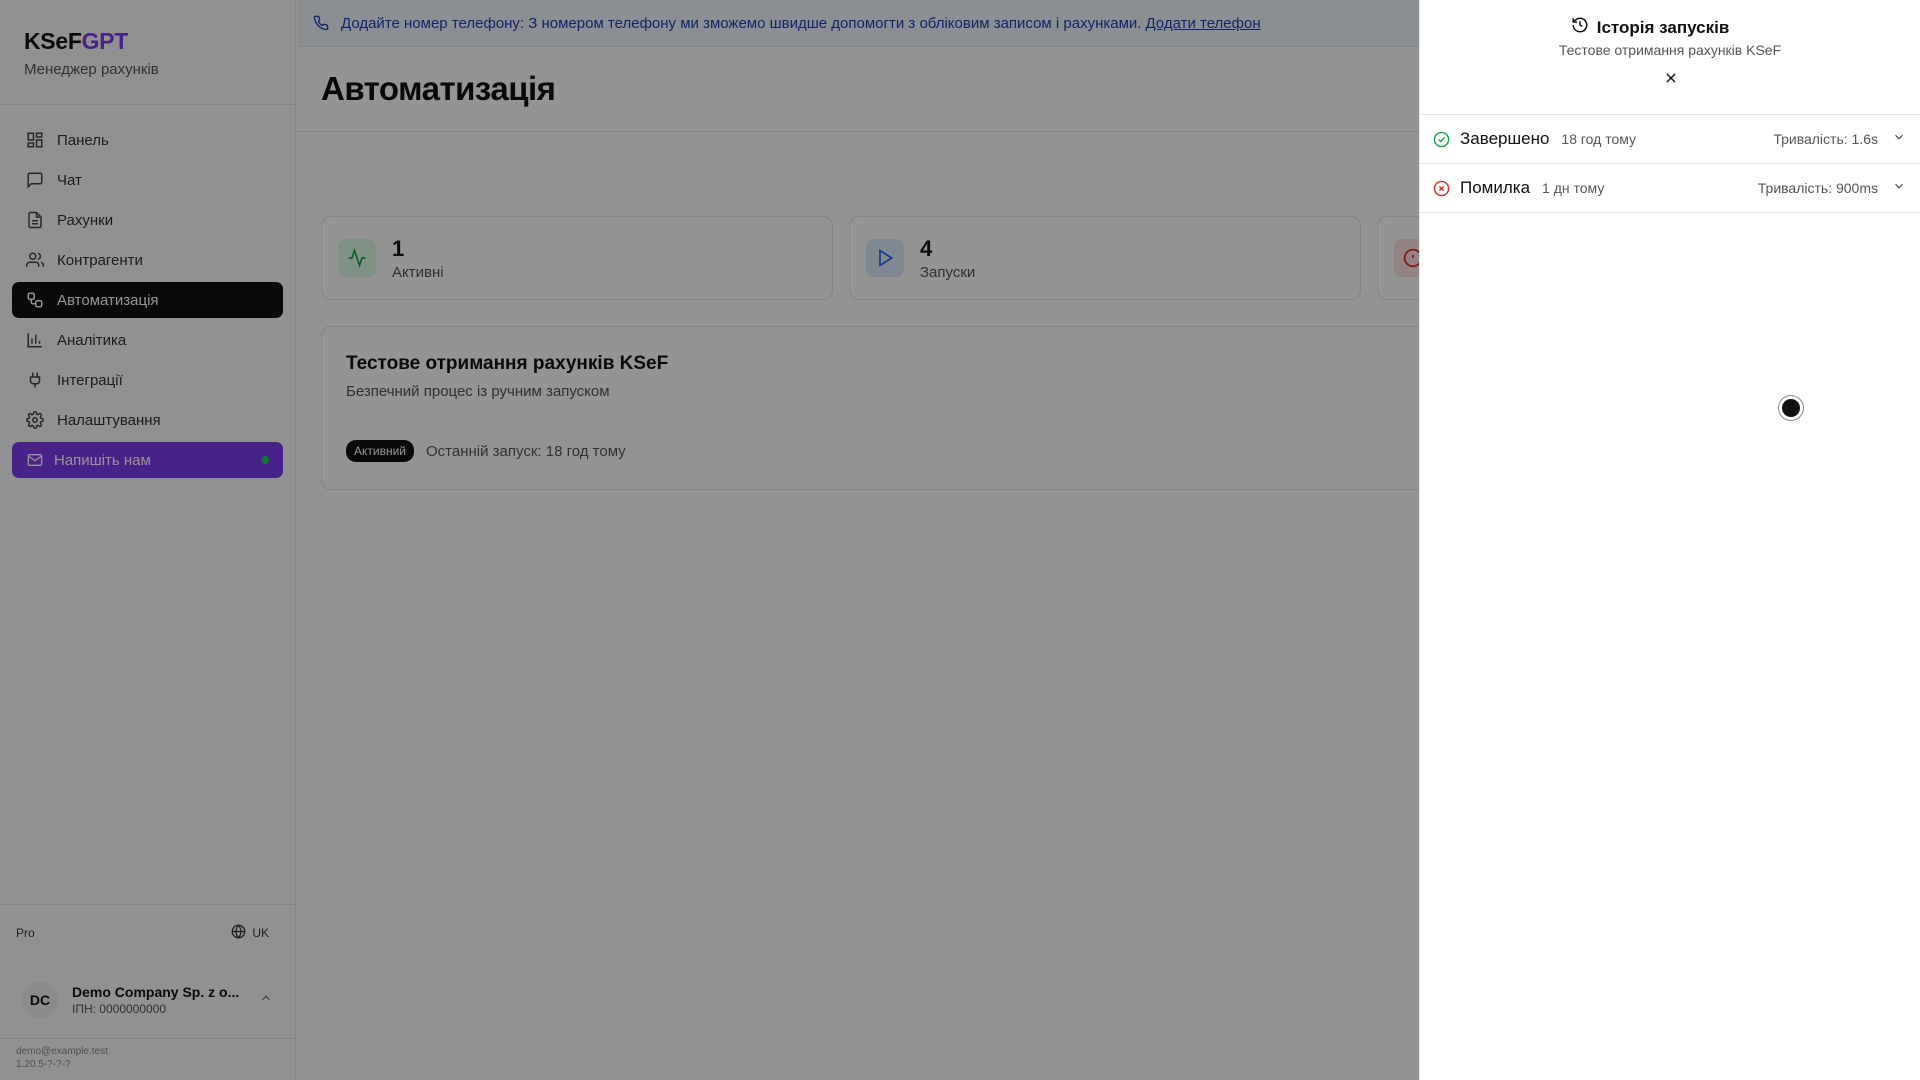 This screenshot has width=1920, height=1080. What do you see at coordinates (1441, 139) in the screenshot?
I see `check-circle-icon` at bounding box center [1441, 139].